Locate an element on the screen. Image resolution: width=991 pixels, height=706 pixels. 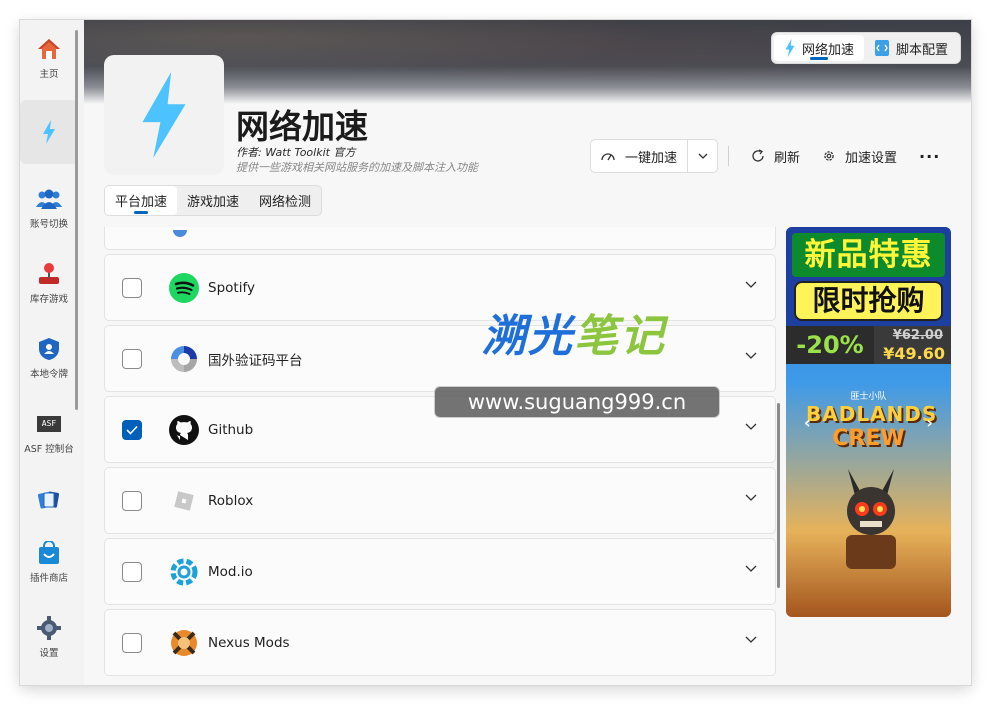
list-item: Mod.io is located at coordinates (440, 571).